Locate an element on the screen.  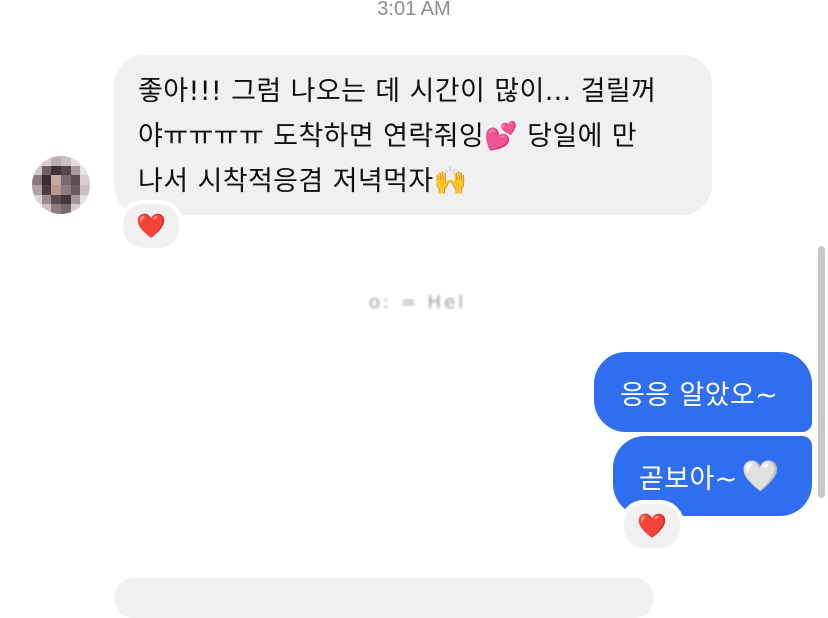
message-text: 응응 알았오~ is located at coordinates (699, 395).